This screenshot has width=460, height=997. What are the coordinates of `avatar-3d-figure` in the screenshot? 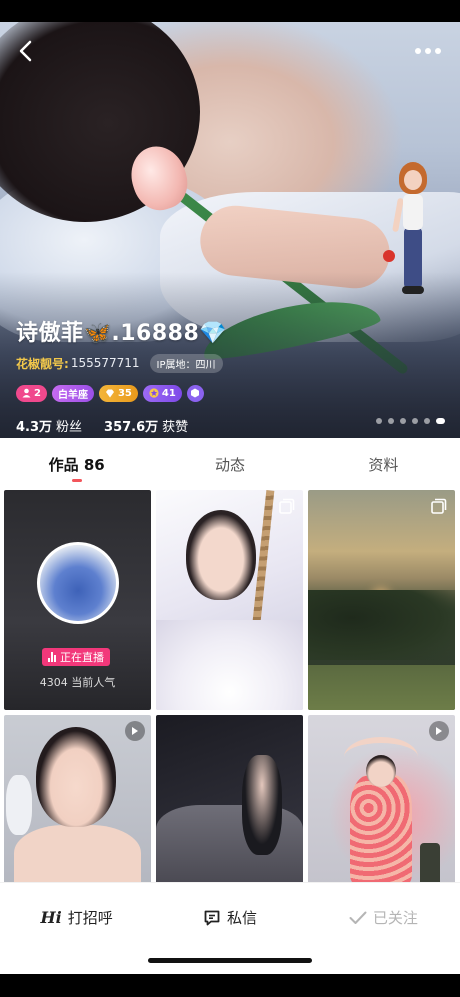 It's located at (408, 237).